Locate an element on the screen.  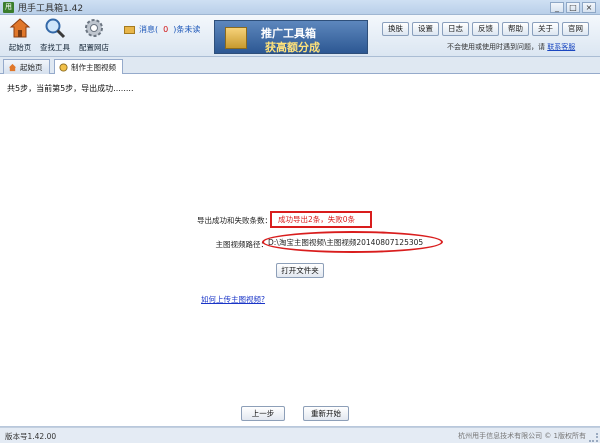
about-button: 关于 is located at coordinates (545, 29).